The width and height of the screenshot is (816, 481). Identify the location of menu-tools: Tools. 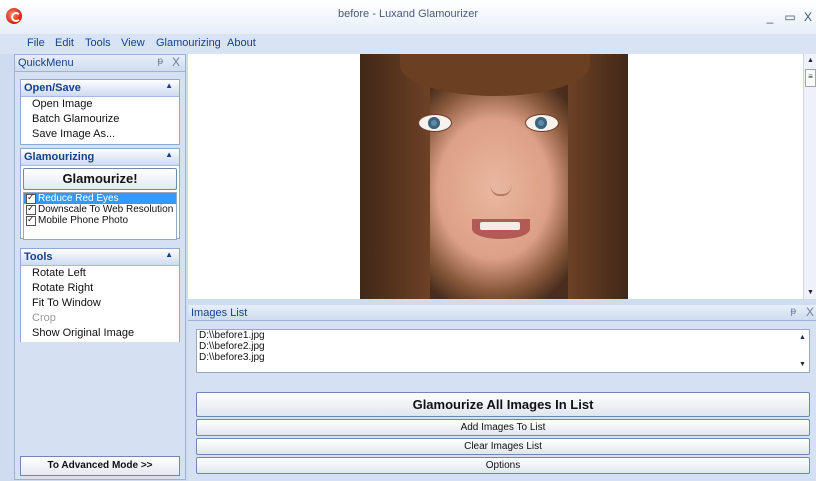
(98, 43).